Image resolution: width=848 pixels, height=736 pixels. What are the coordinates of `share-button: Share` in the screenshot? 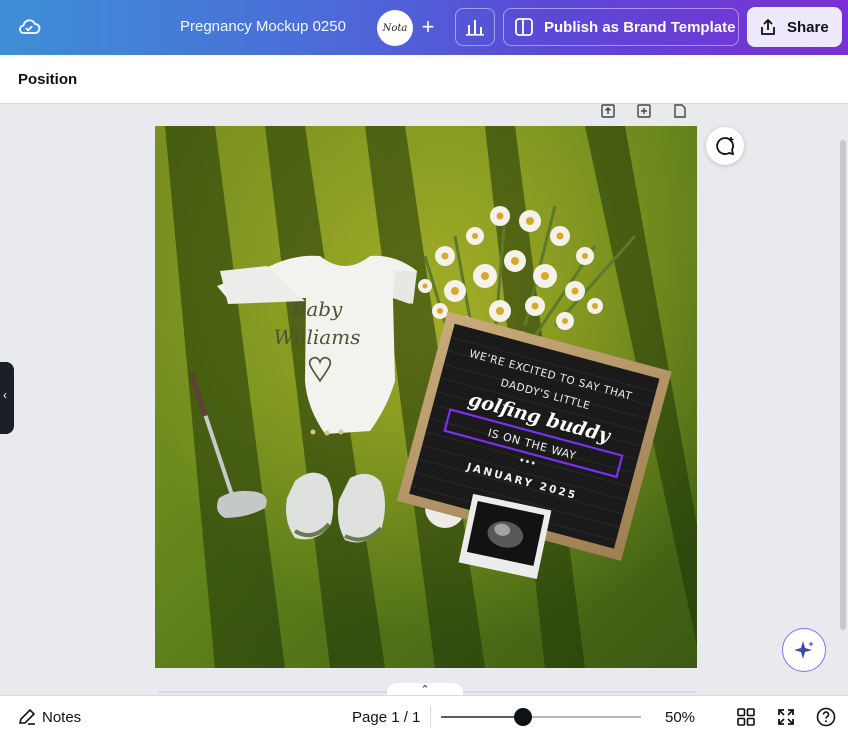 It's located at (794, 27).